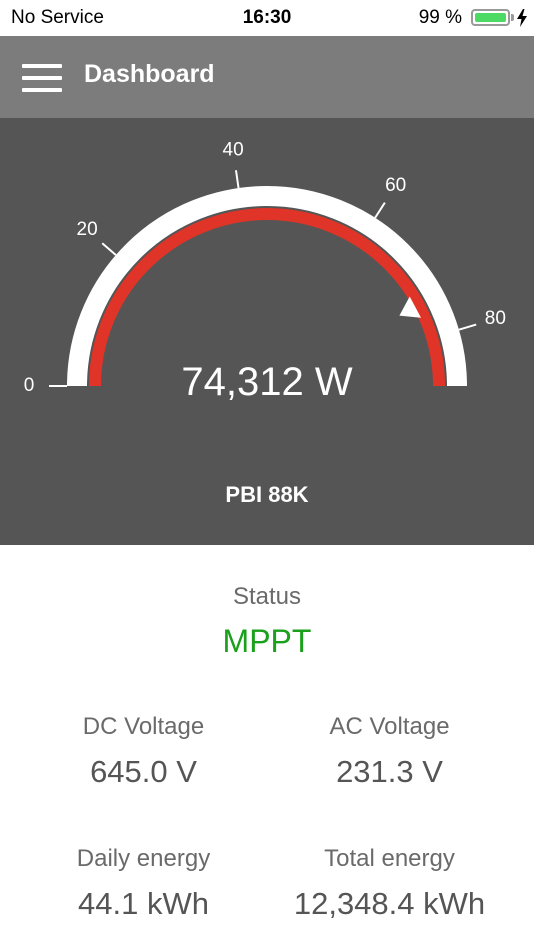 Image resolution: width=534 pixels, height=950 pixels. I want to click on hamburger-menu-icon, so click(42, 78).